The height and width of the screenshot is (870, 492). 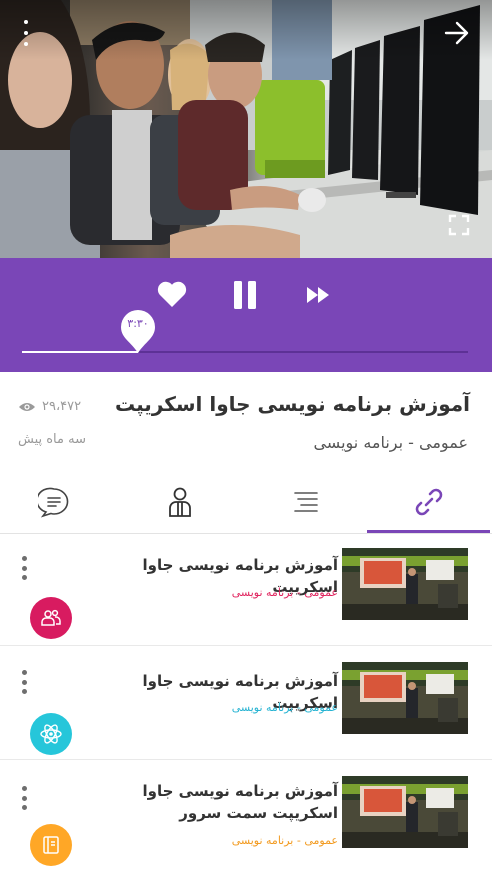 I want to click on book-icon, so click(x=51, y=845).